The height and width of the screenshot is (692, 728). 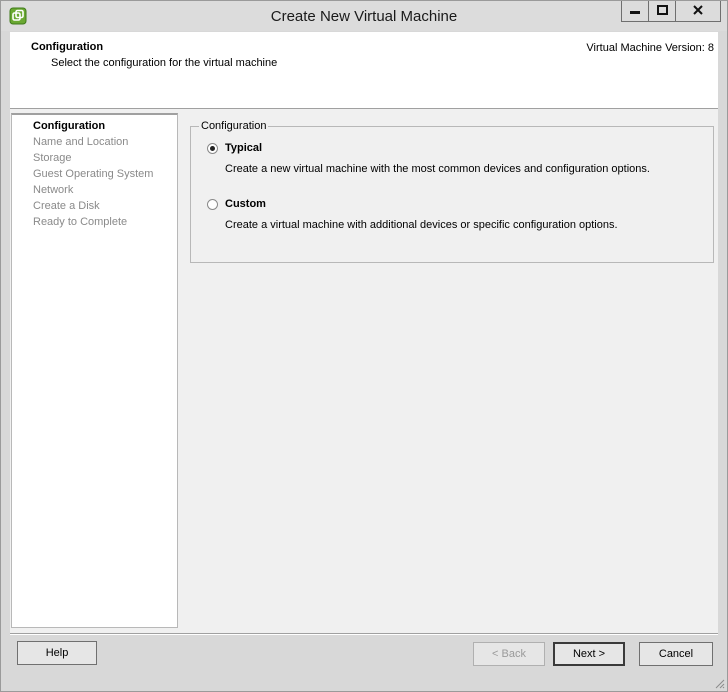 I want to click on resize-grip-icon, so click(x=719, y=683).